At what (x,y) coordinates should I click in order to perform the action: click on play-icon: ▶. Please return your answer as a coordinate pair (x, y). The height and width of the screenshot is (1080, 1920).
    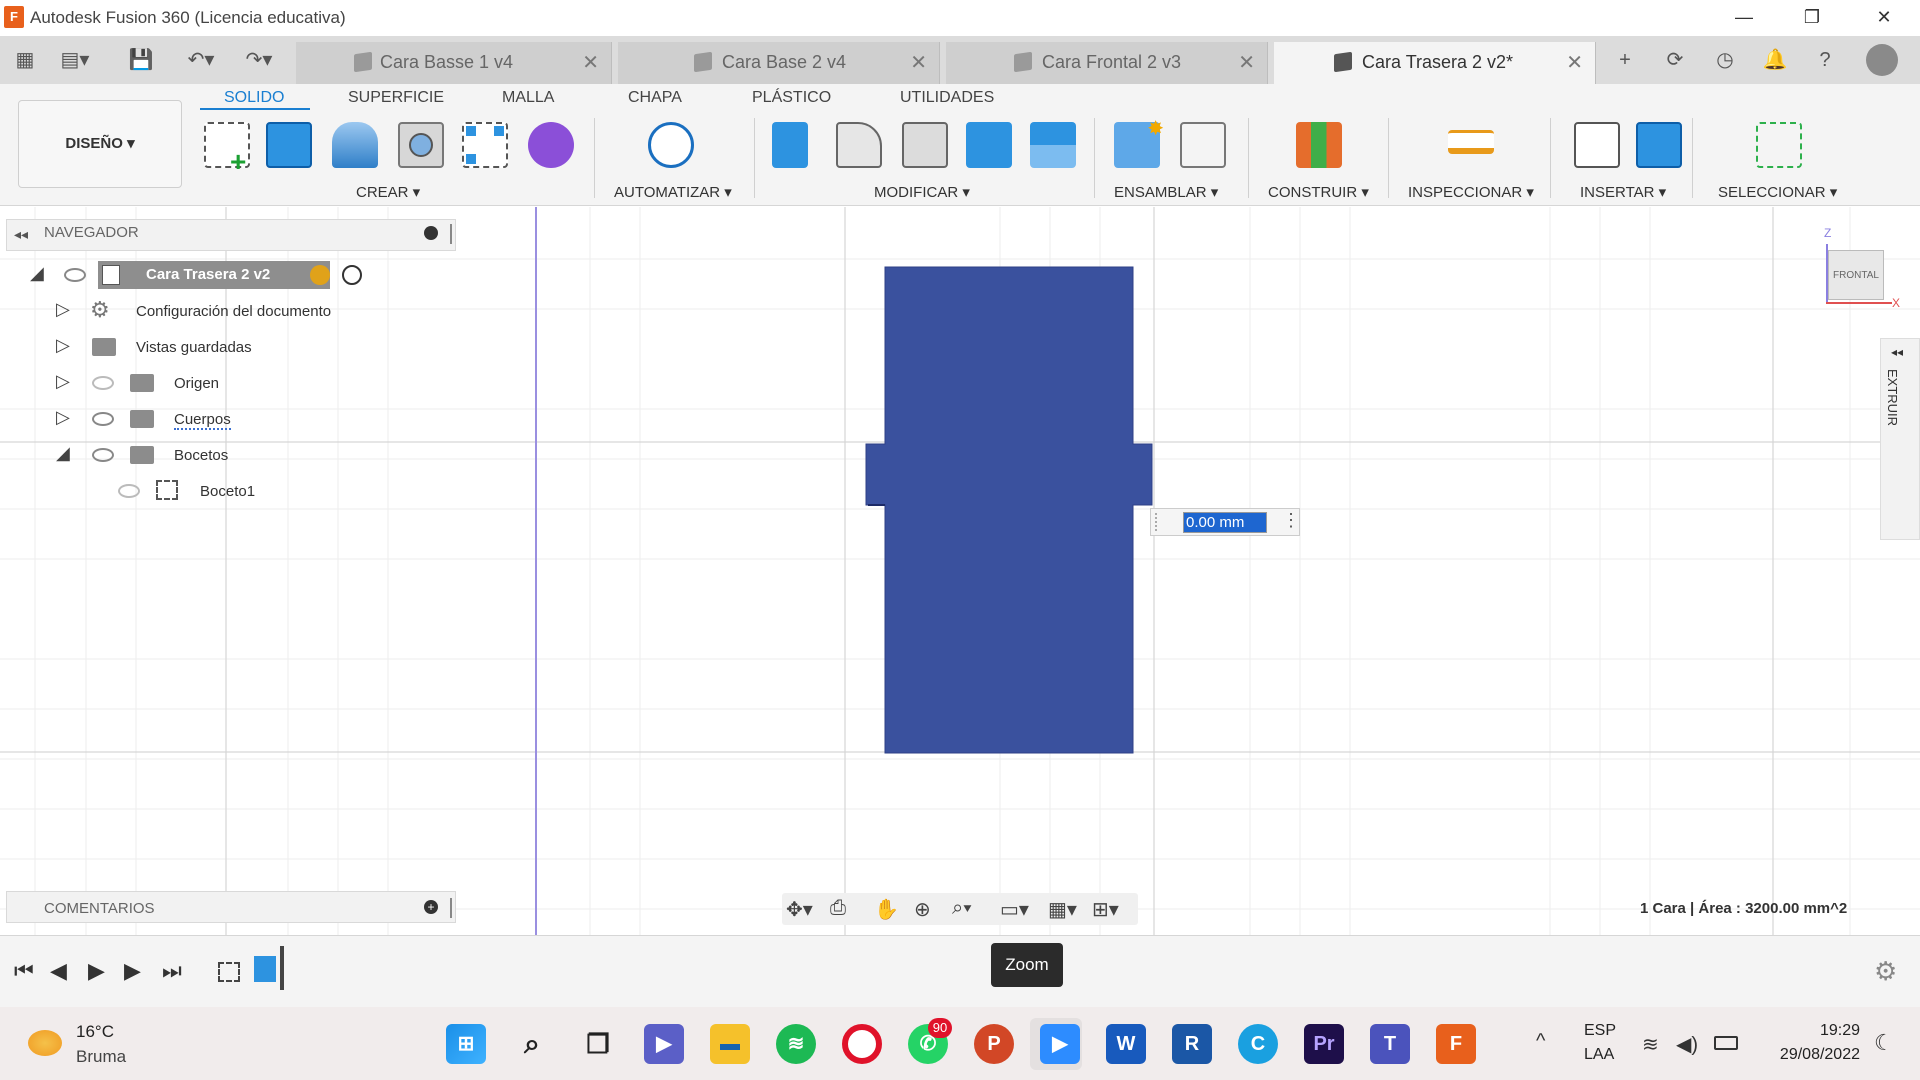
    Looking at the image, I should click on (96, 971).